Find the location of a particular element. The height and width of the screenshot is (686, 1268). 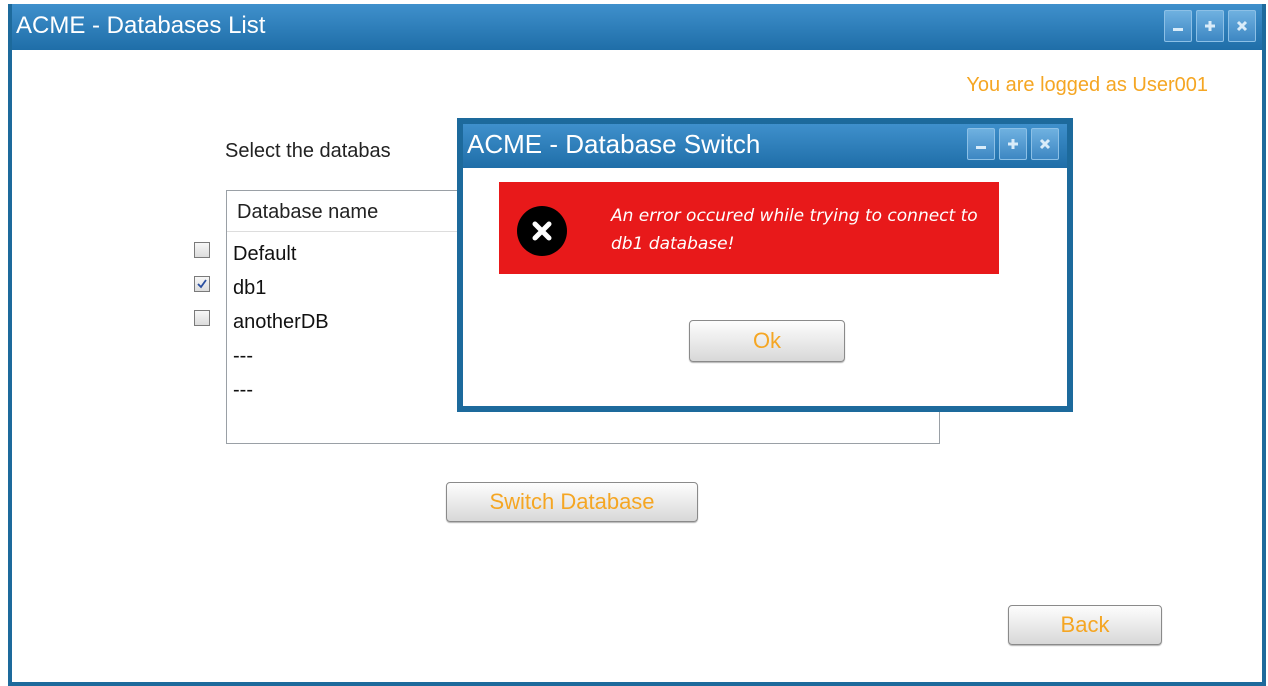

dialog-title: ACME - Database Switch is located at coordinates (614, 144).